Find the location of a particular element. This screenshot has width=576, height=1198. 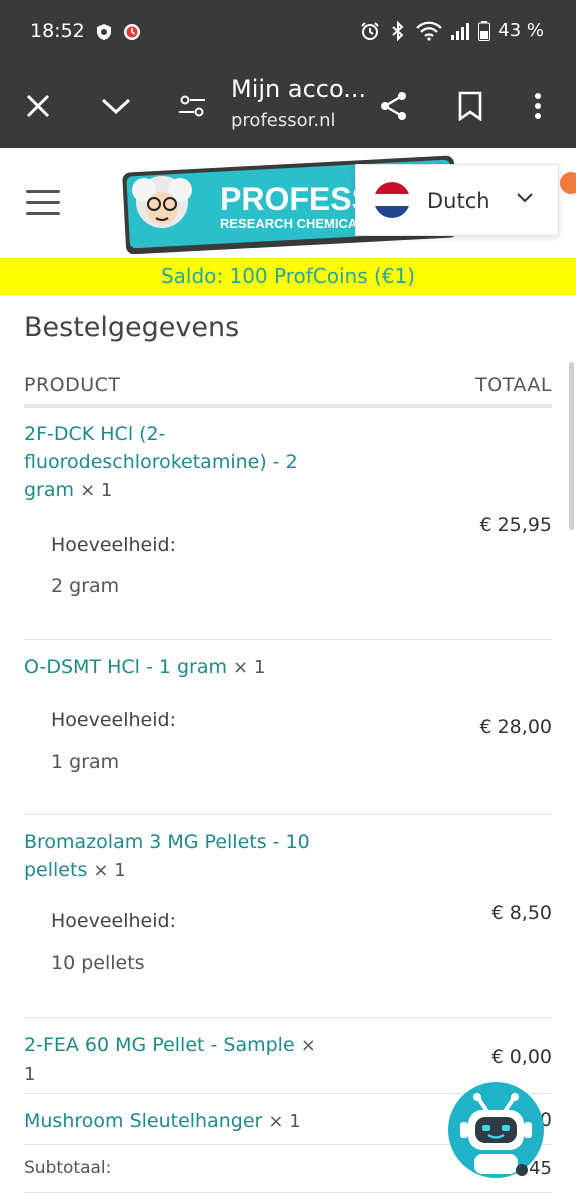

close-button is located at coordinates (38, 106).